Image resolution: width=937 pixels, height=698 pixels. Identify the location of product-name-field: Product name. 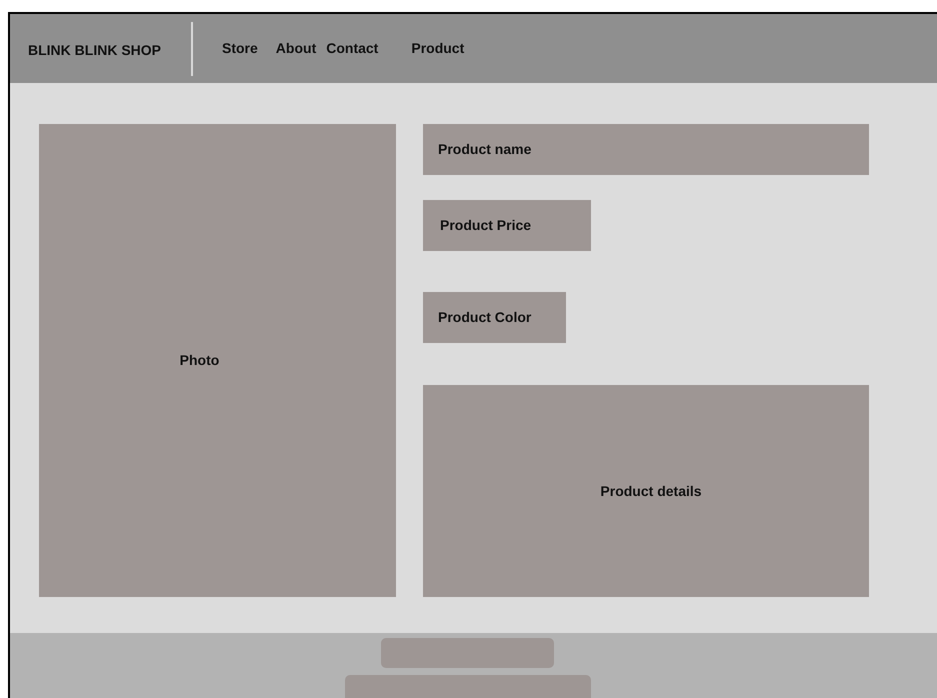
(646, 149).